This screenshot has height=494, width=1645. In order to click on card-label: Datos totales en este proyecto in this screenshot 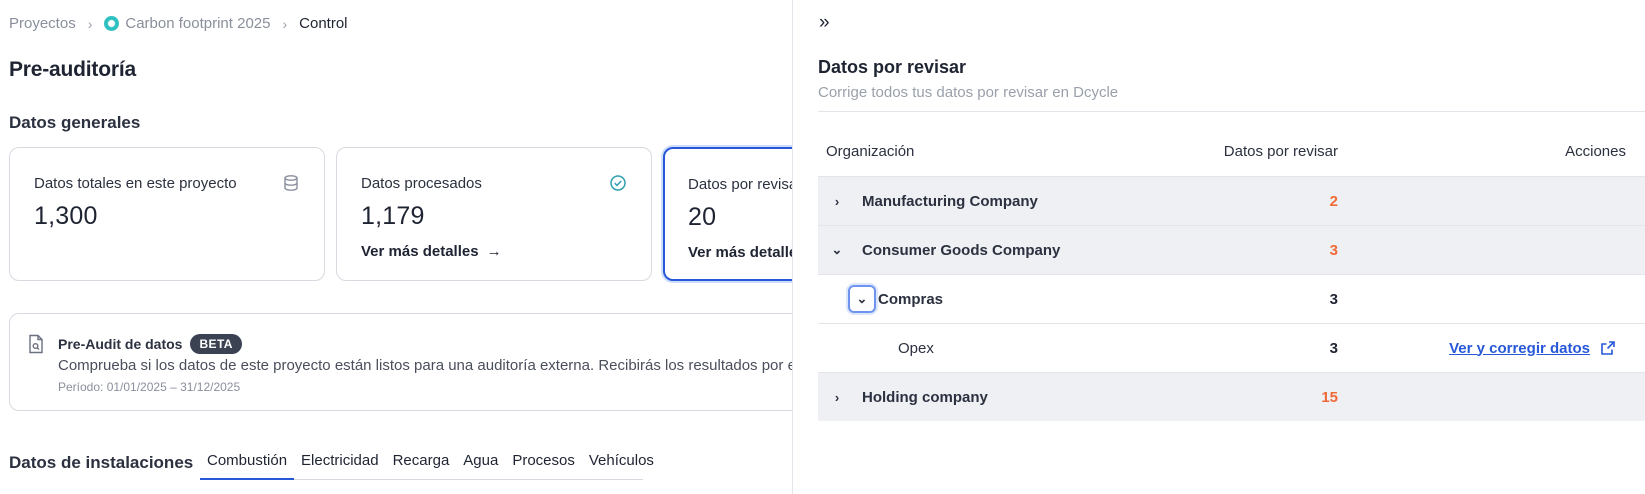, I will do `click(135, 183)`.